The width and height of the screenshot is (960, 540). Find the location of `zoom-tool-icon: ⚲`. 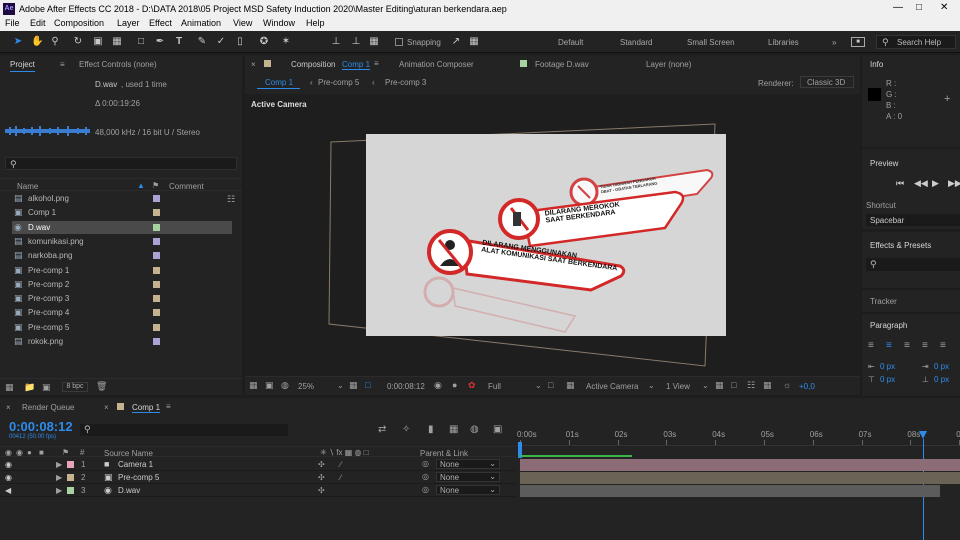

zoom-tool-icon: ⚲ is located at coordinates (55, 42).